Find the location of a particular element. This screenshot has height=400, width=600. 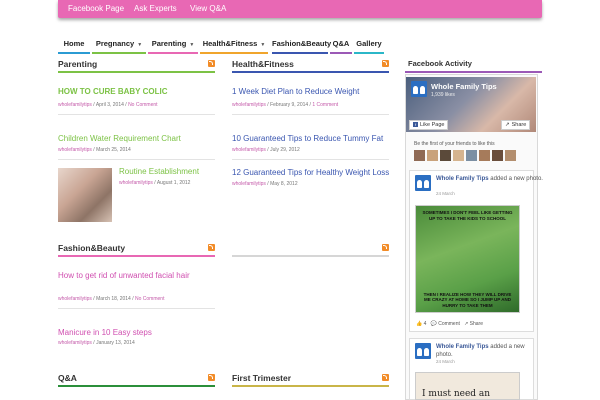

like-count: 4 is located at coordinates (425, 324).